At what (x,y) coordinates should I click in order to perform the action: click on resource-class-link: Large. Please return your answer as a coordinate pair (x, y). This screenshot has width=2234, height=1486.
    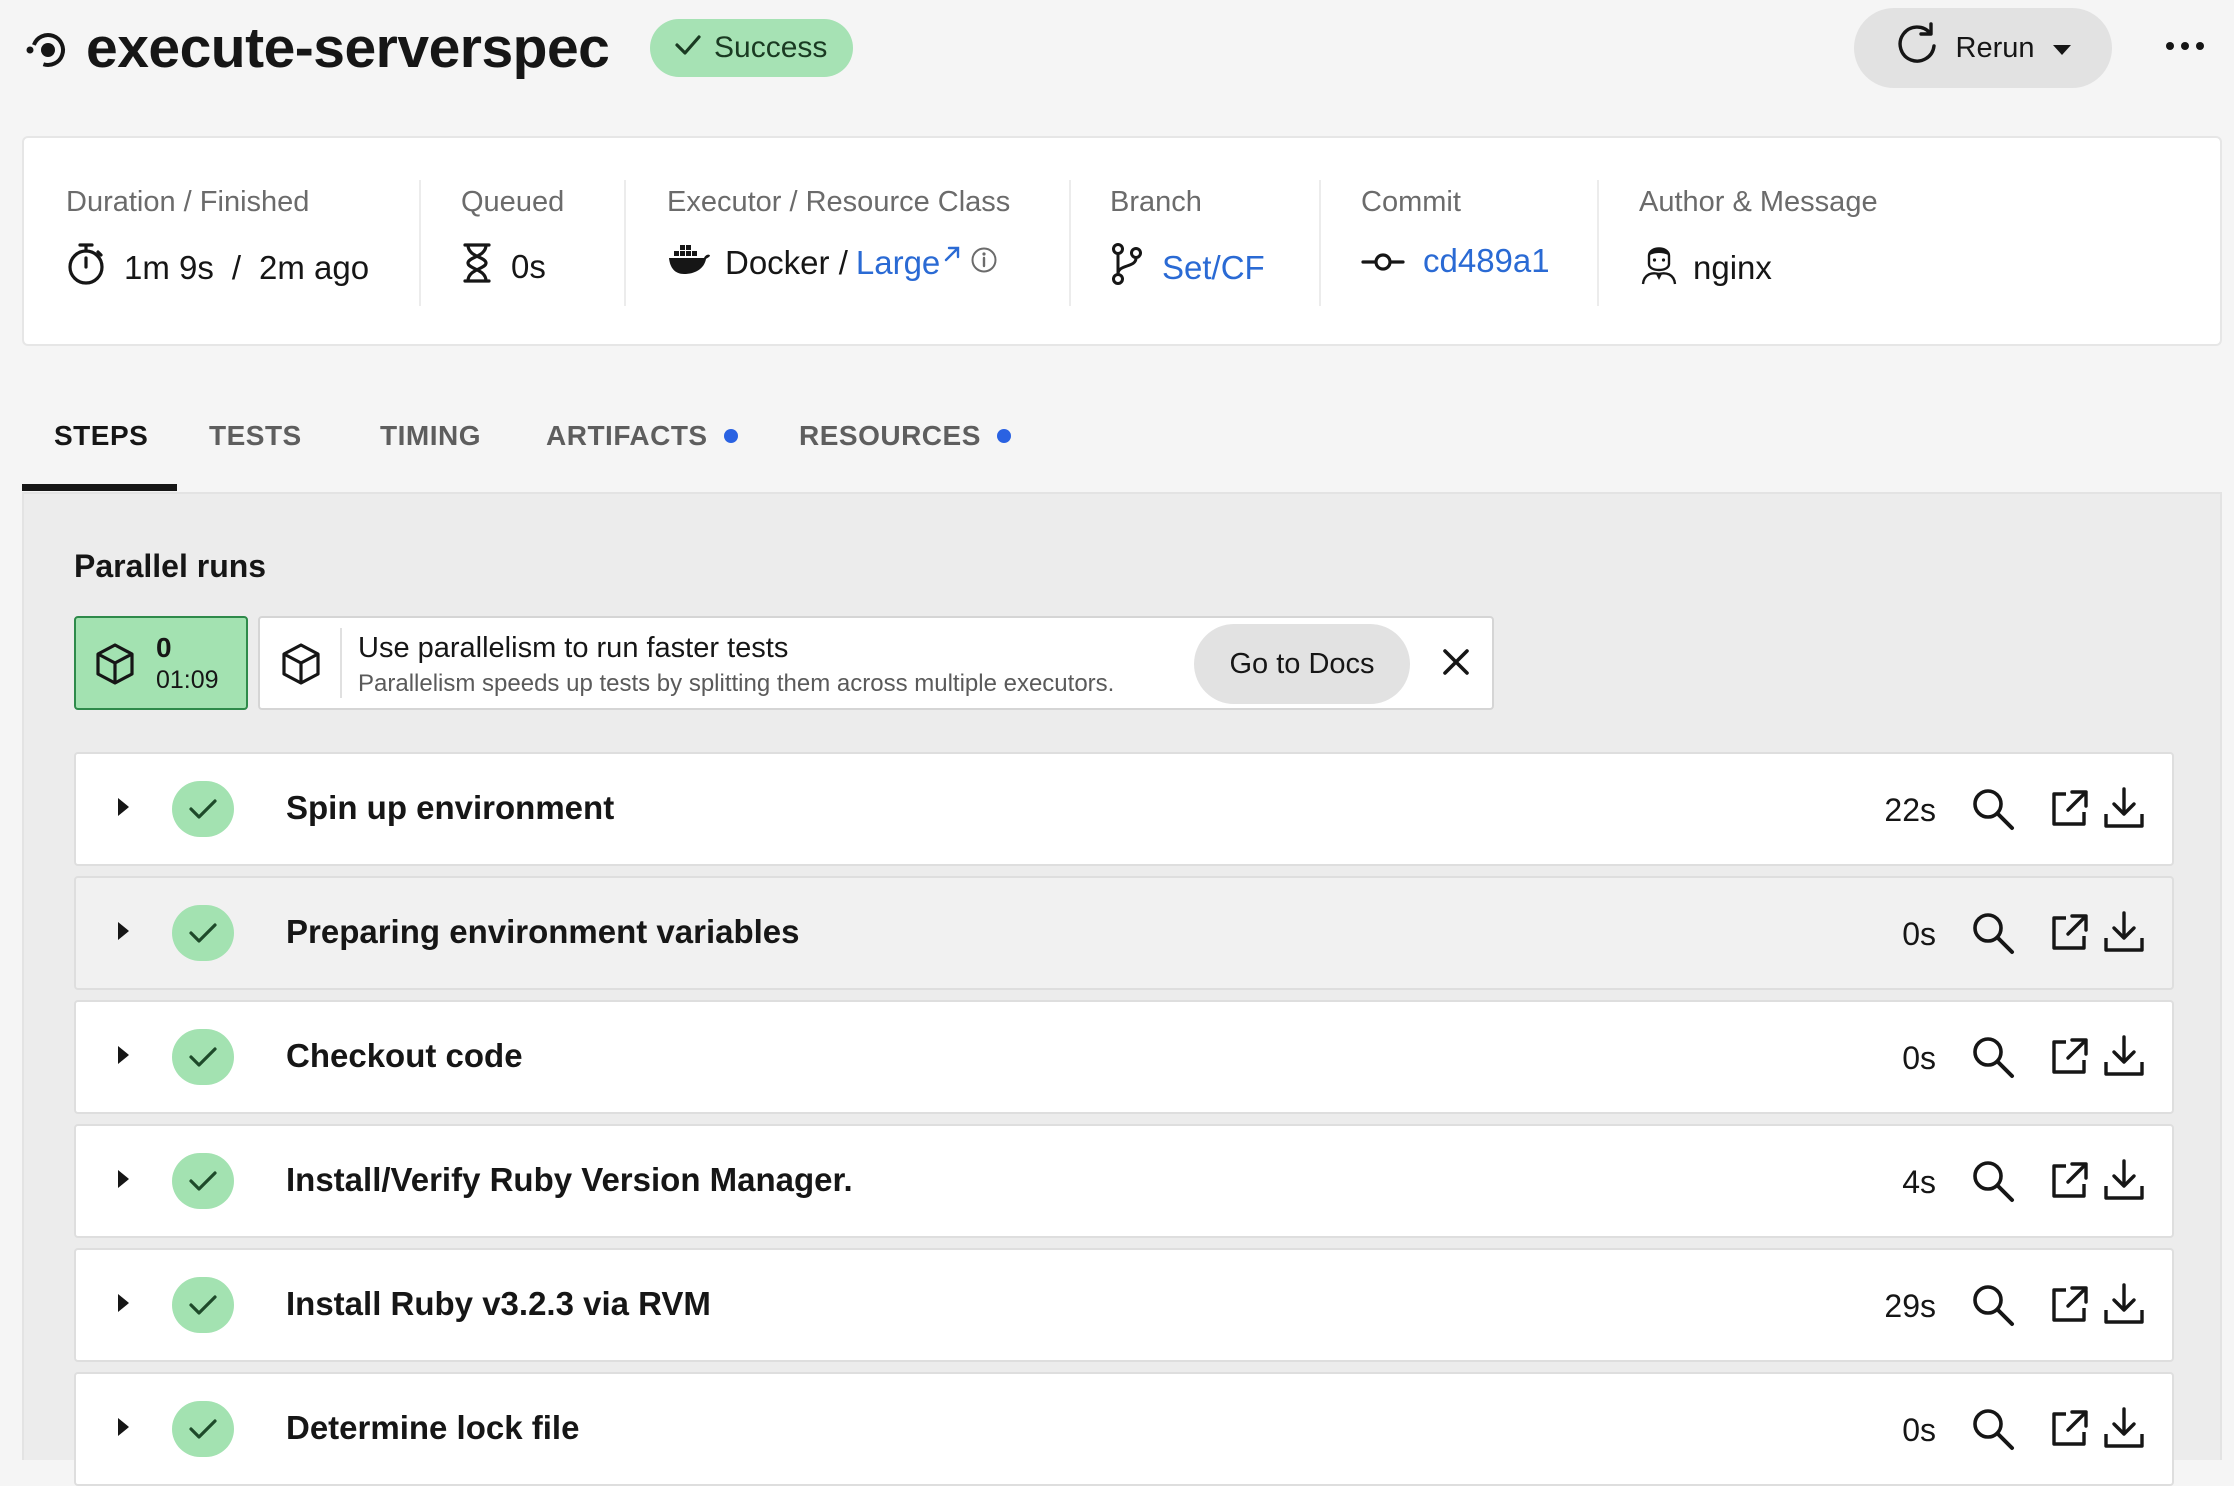
    Looking at the image, I should click on (898, 263).